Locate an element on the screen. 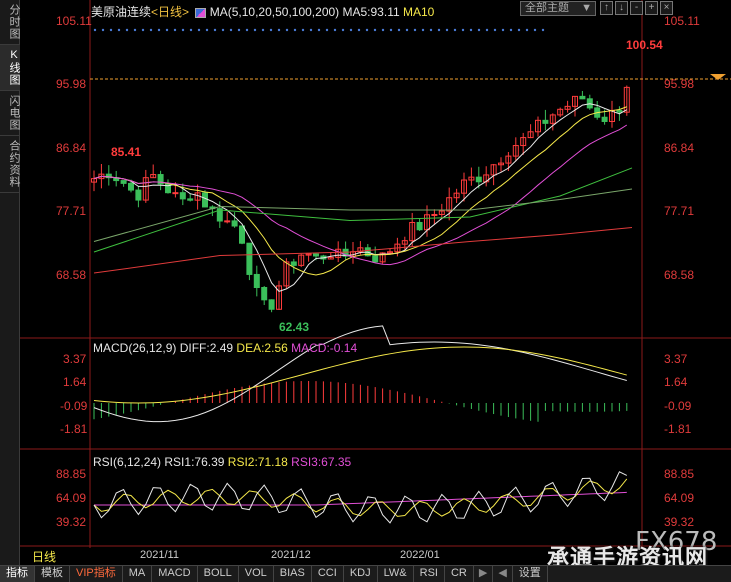 The height and width of the screenshot is (582, 731). rsi3-line is located at coordinates (360, 498).